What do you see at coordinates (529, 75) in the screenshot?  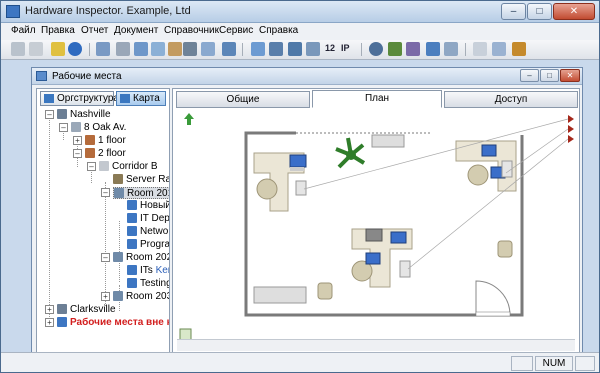 I see `child-minimize-button: –` at bounding box center [529, 75].